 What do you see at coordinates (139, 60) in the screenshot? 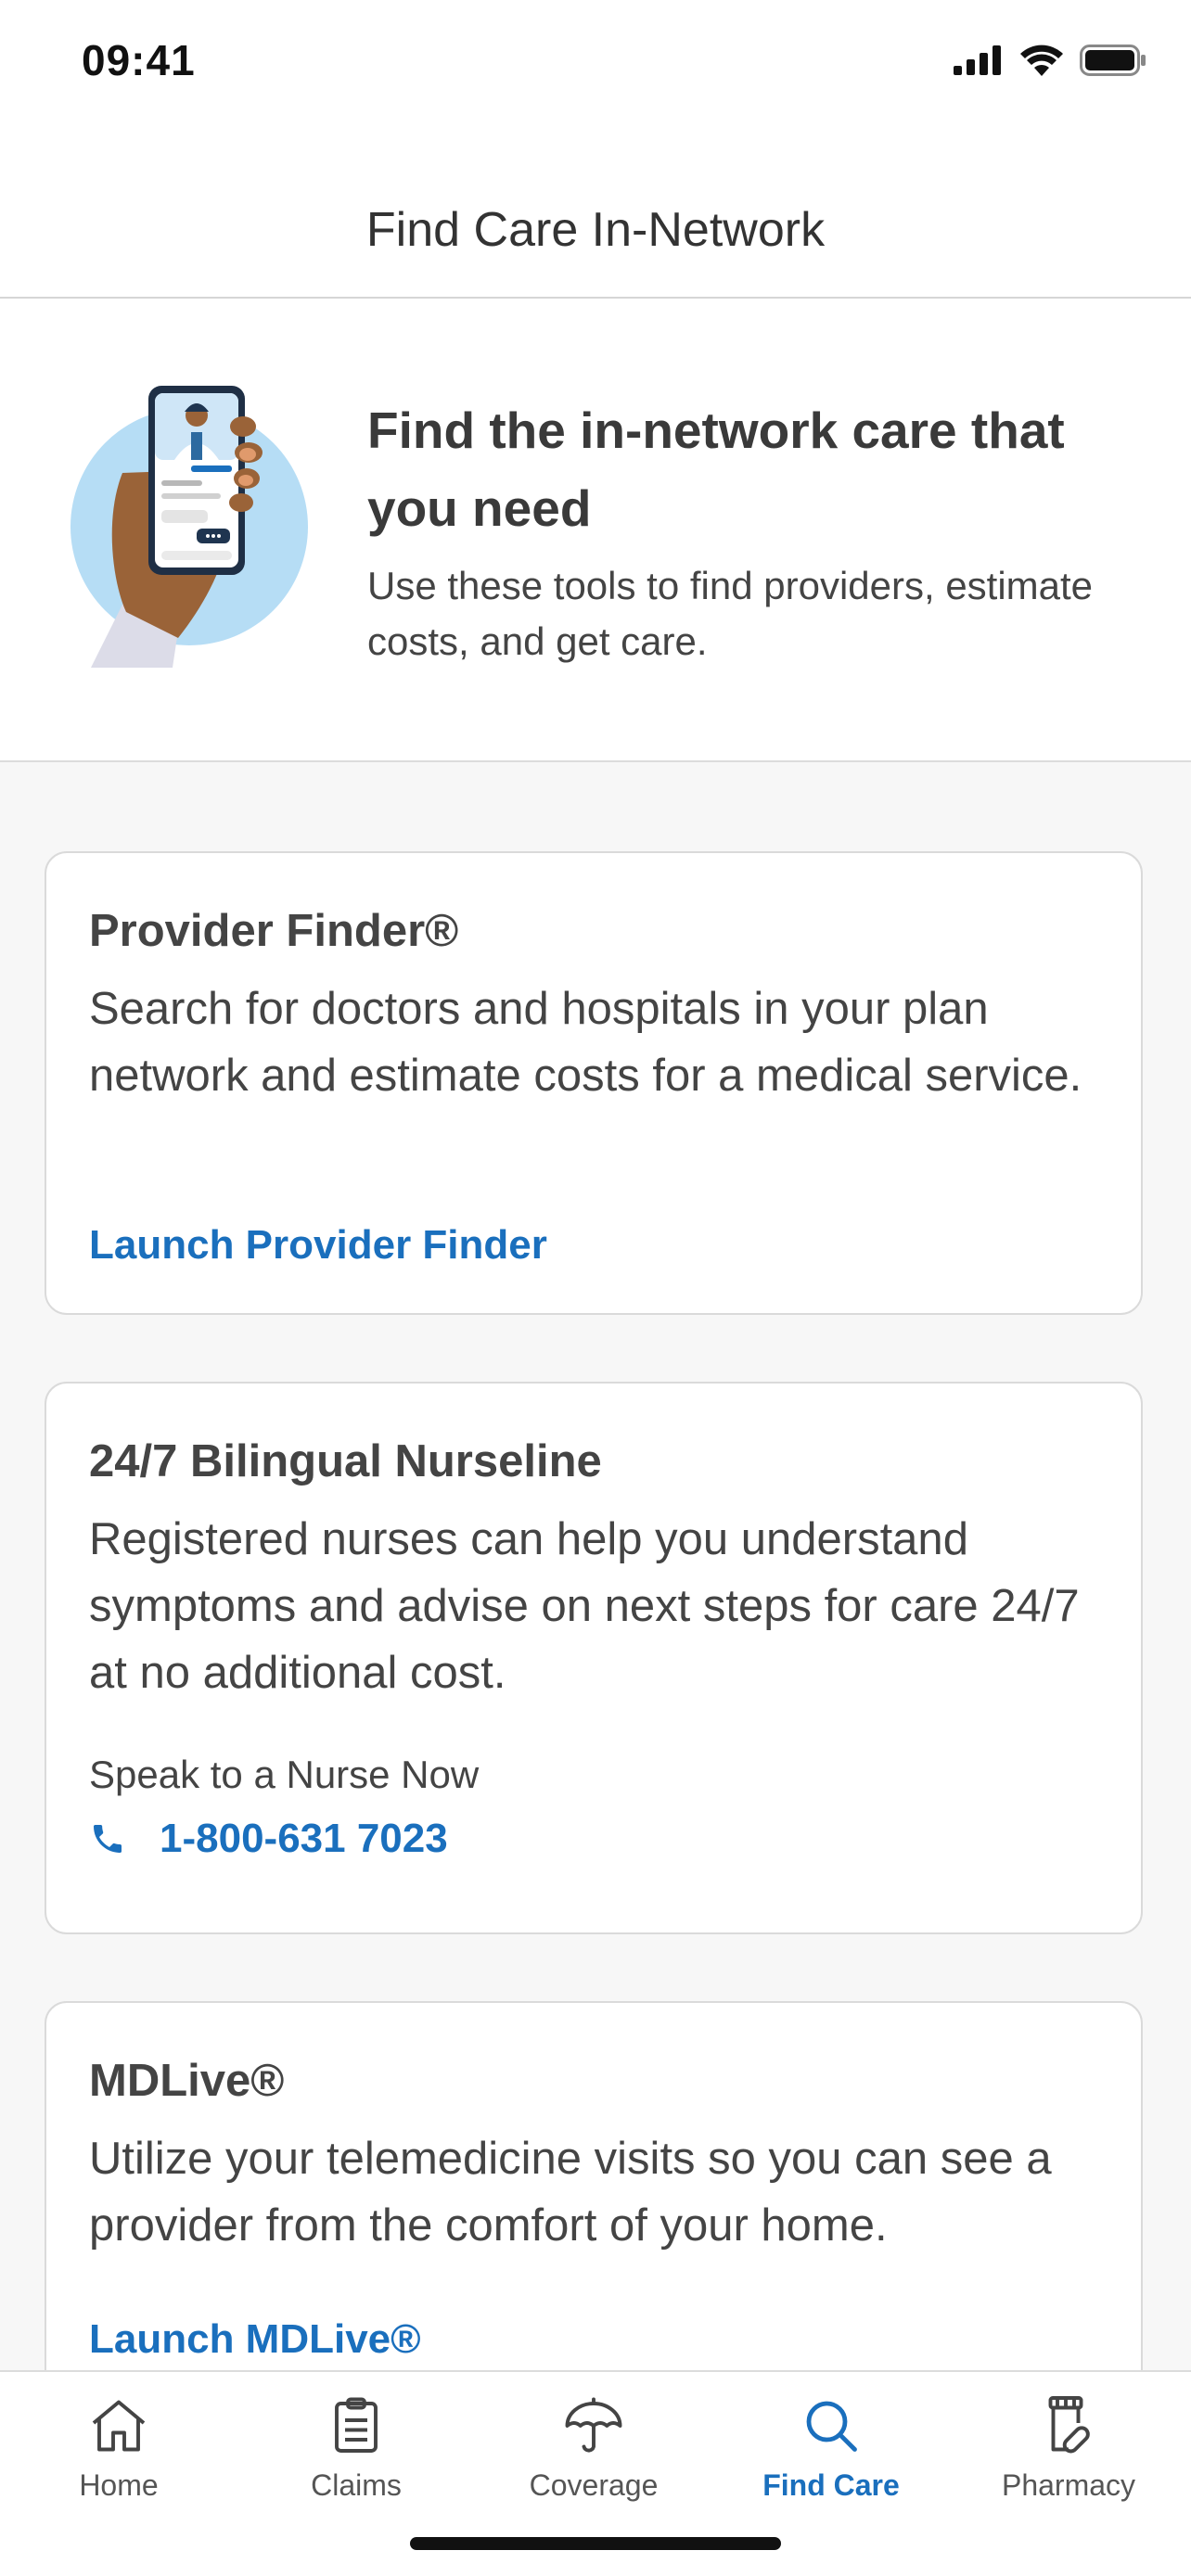
I see `status-time: 09:41` at bounding box center [139, 60].